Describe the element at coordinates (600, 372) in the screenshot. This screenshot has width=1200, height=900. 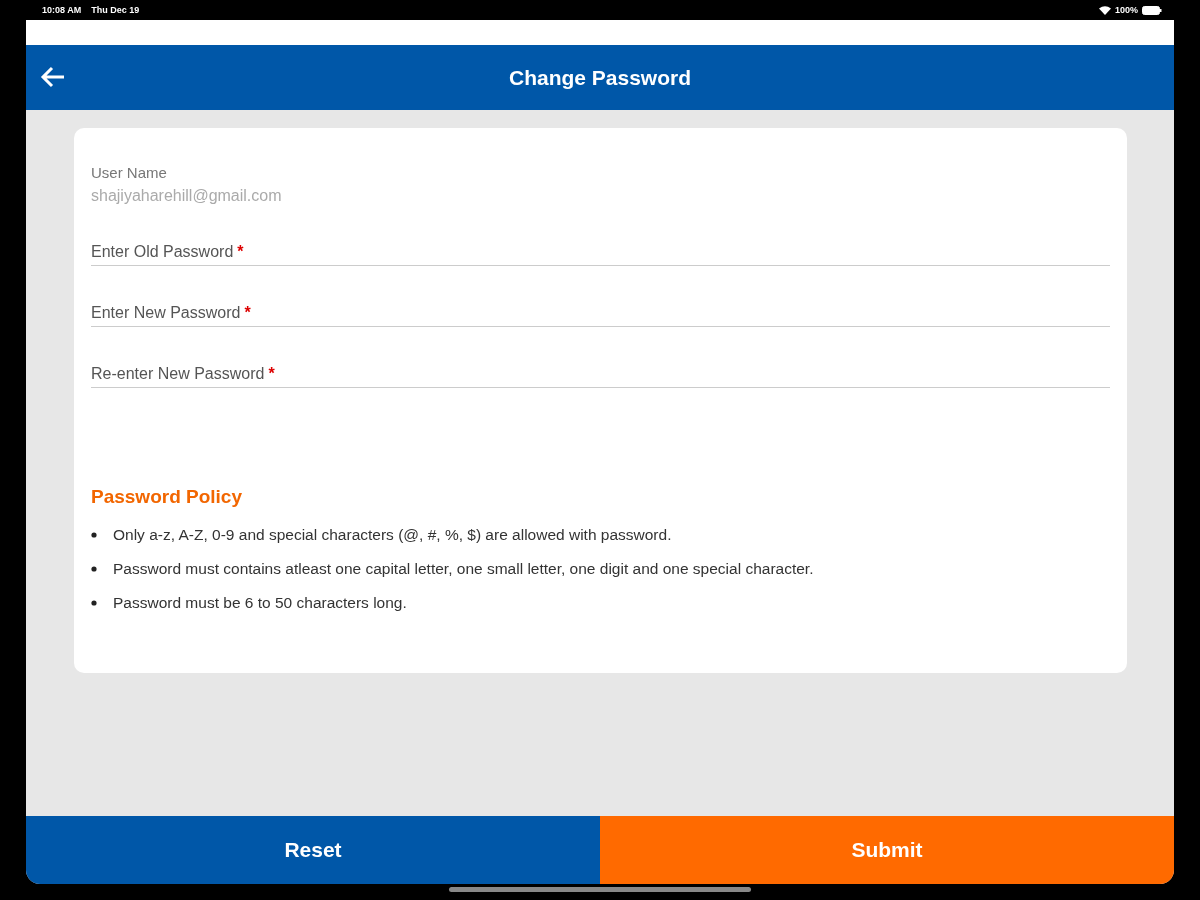
I see `password-field: Re-enter New Password *` at that location.